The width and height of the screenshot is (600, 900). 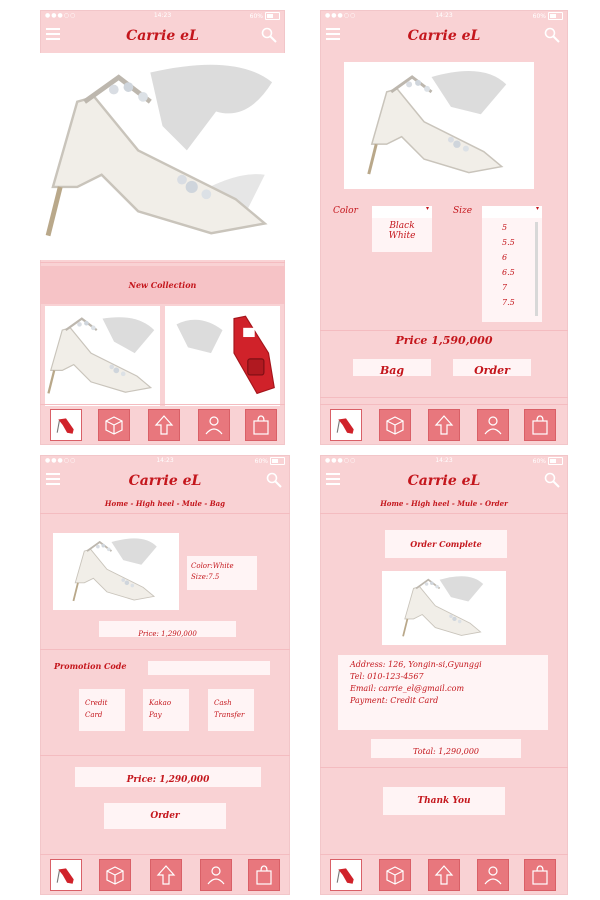 I want to click on pay-kakao-label: Kakao Pay, so click(x=160, y=709).